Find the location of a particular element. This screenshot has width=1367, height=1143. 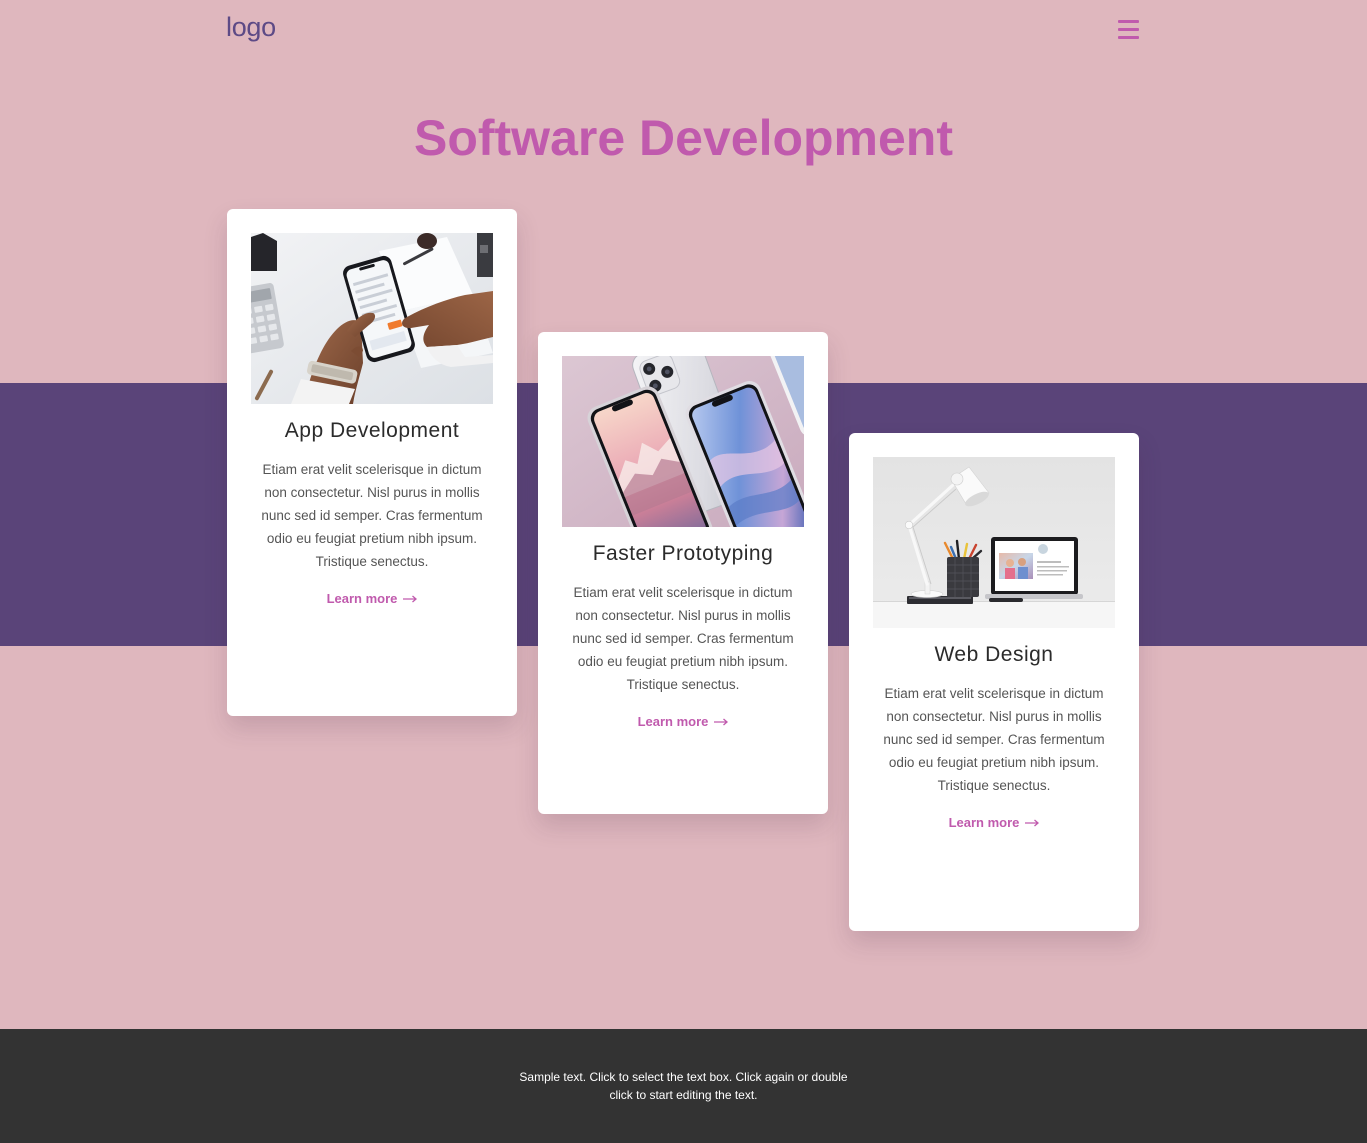

card-title: Faster Prototyping is located at coordinates (683, 553).